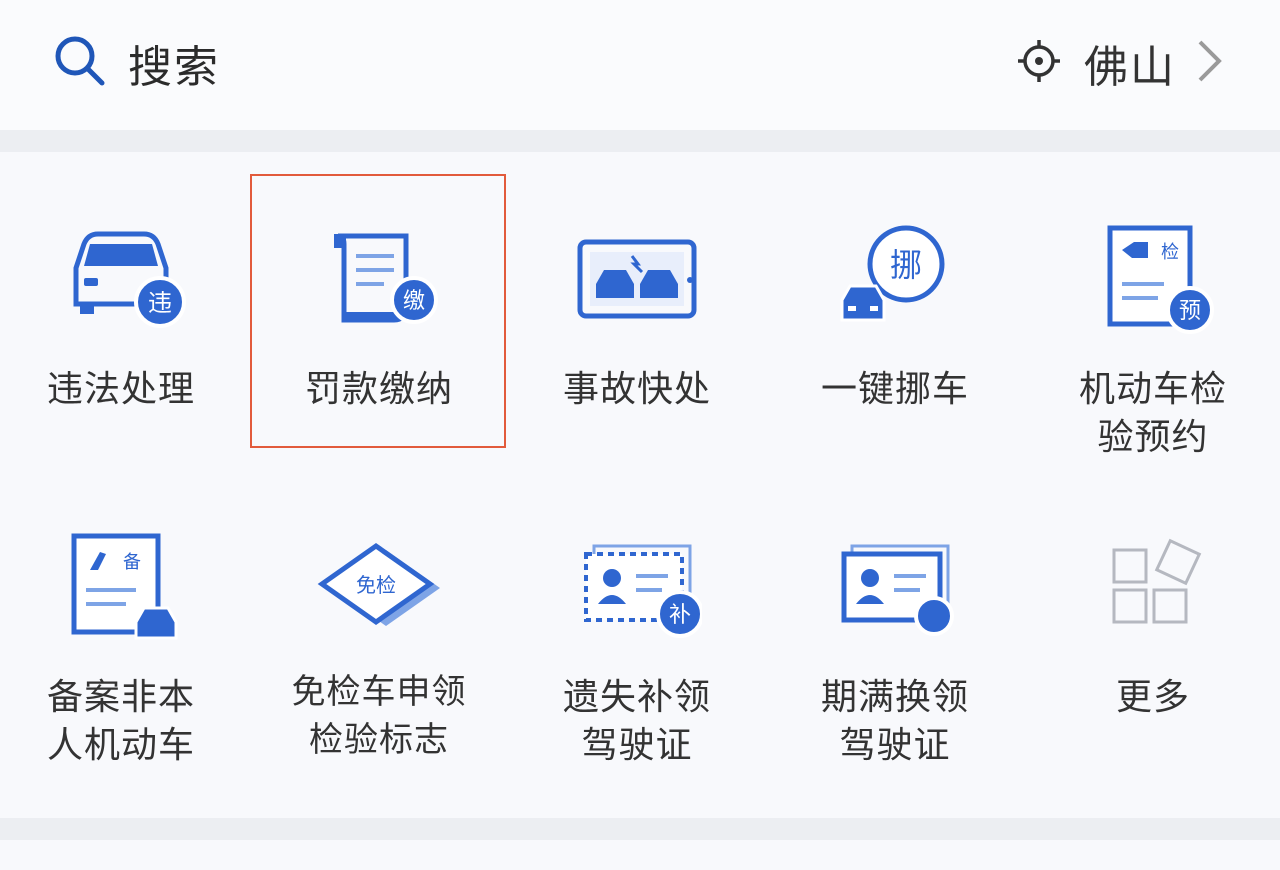 The width and height of the screenshot is (1280, 870). Describe the element at coordinates (640, 65) in the screenshot. I see `top-bar: 搜索 佛山` at that location.